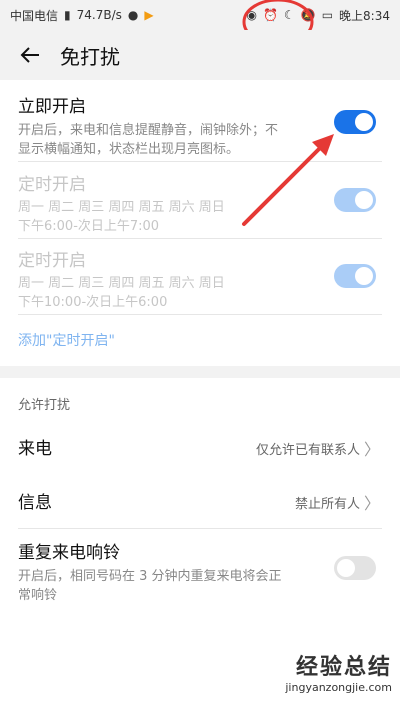  I want to click on wechat-icon: ●, so click(133, 15).